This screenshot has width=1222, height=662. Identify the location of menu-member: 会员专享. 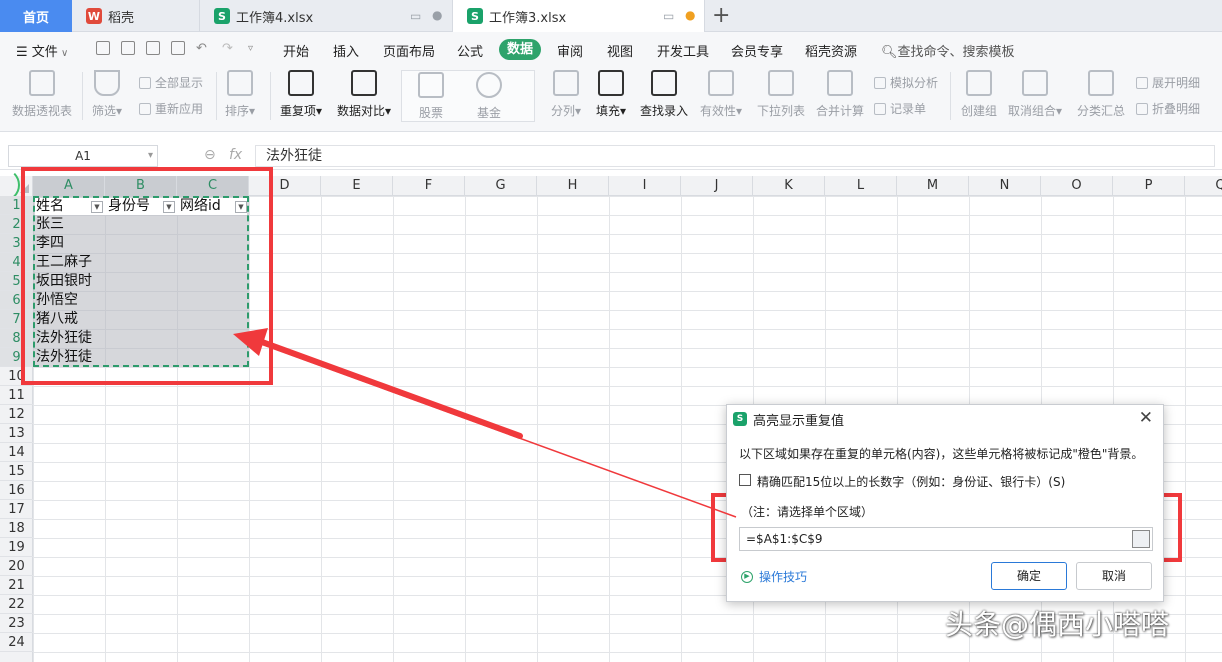
(757, 50).